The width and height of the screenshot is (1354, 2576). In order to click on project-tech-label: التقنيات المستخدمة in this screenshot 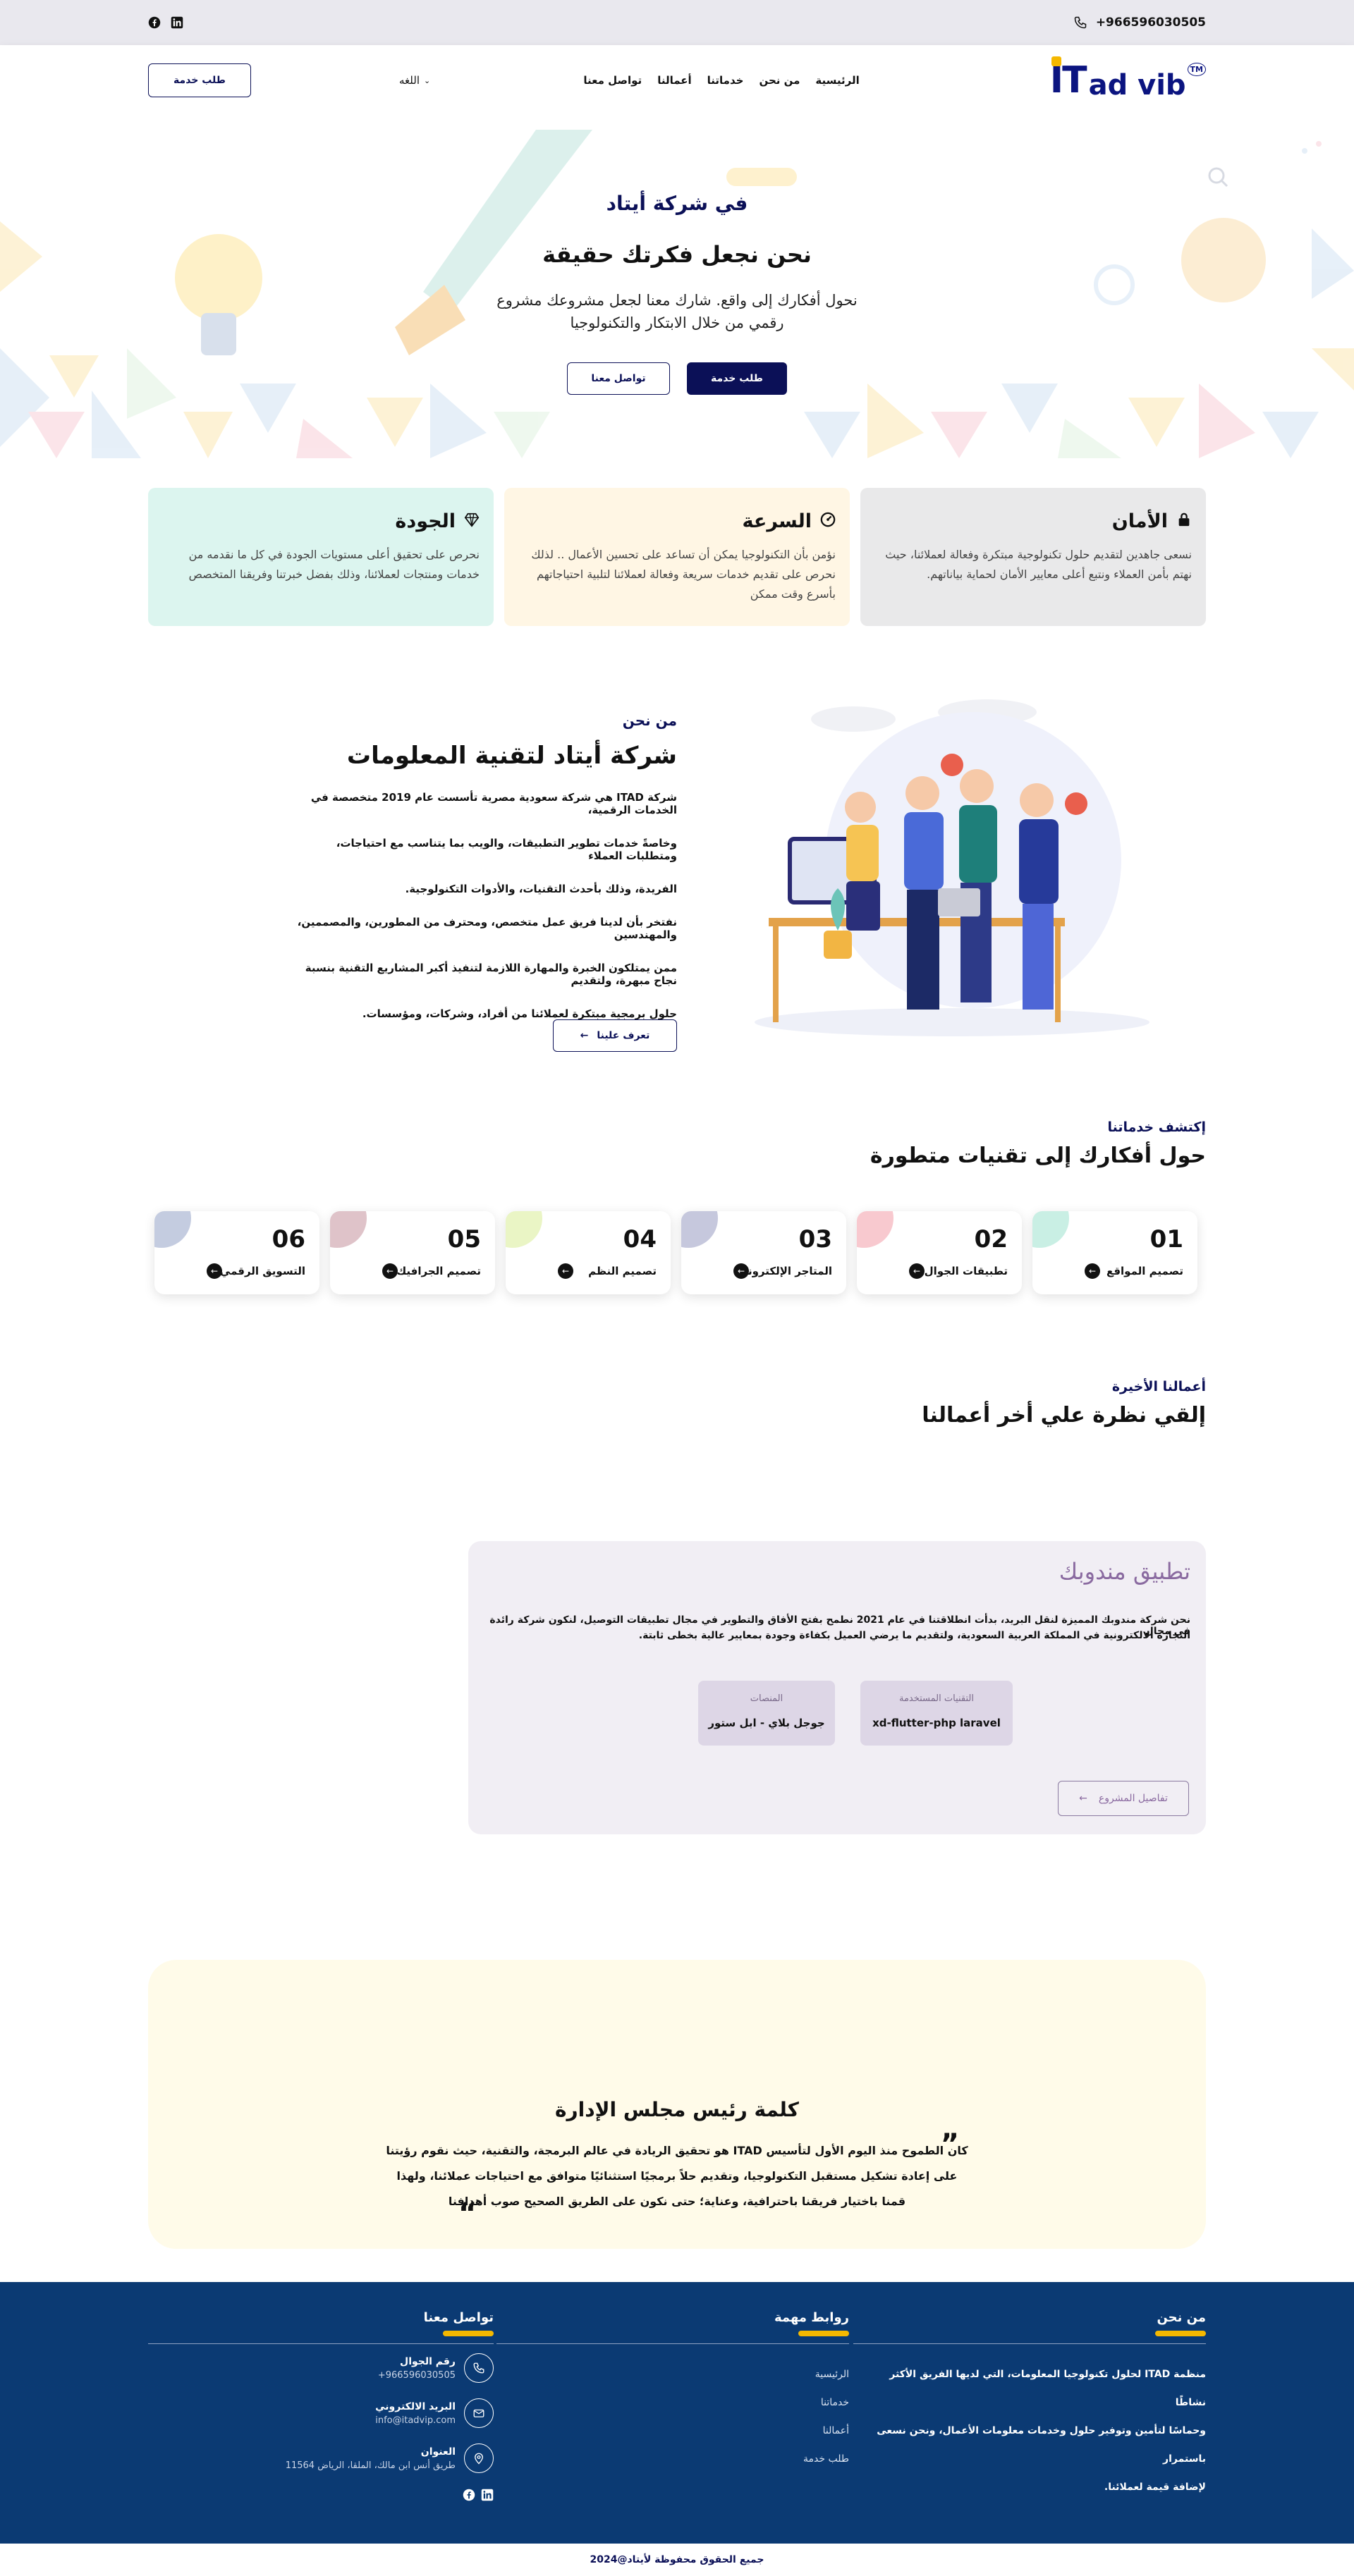, I will do `click(936, 1698)`.